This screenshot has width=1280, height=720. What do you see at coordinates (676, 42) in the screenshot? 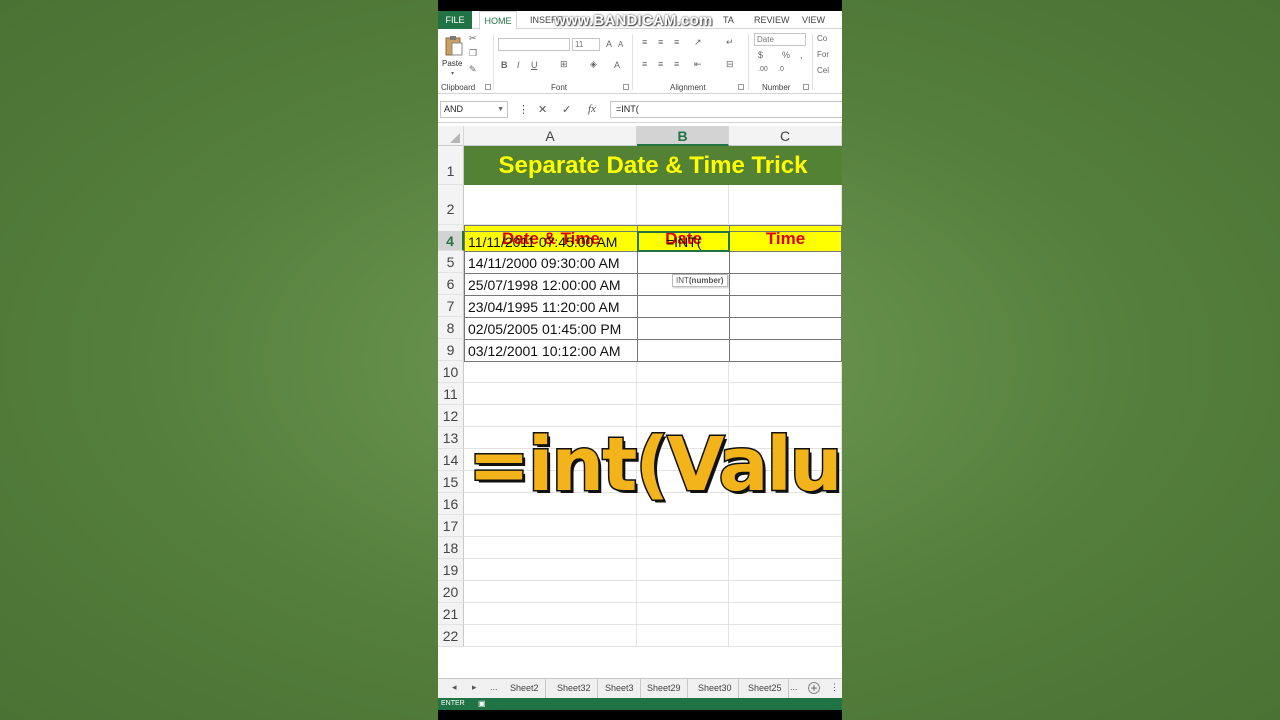
I see `align-bottom-icon: ≡` at bounding box center [676, 42].